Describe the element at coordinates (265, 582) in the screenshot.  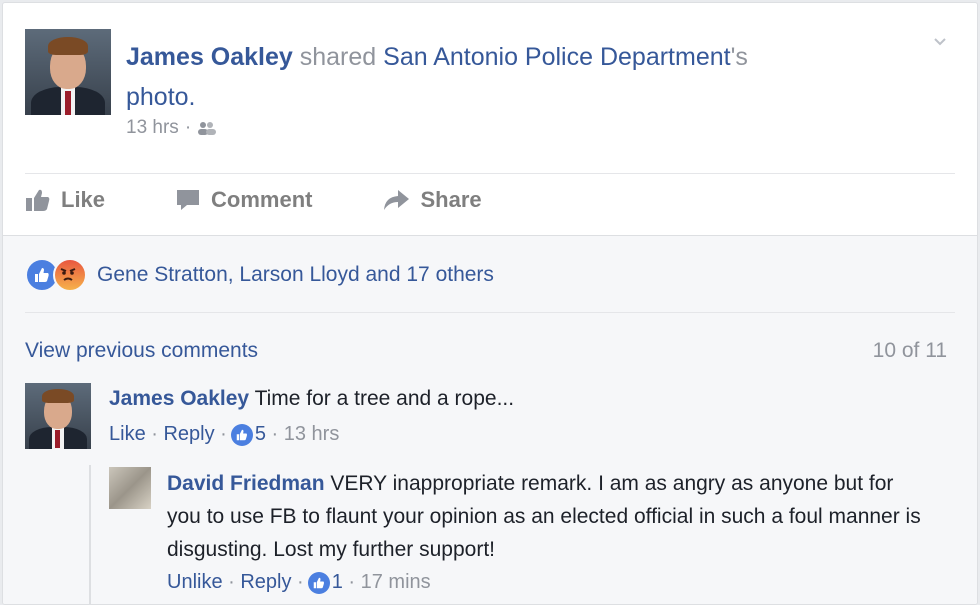
I see `reply-reply-link: Reply` at that location.